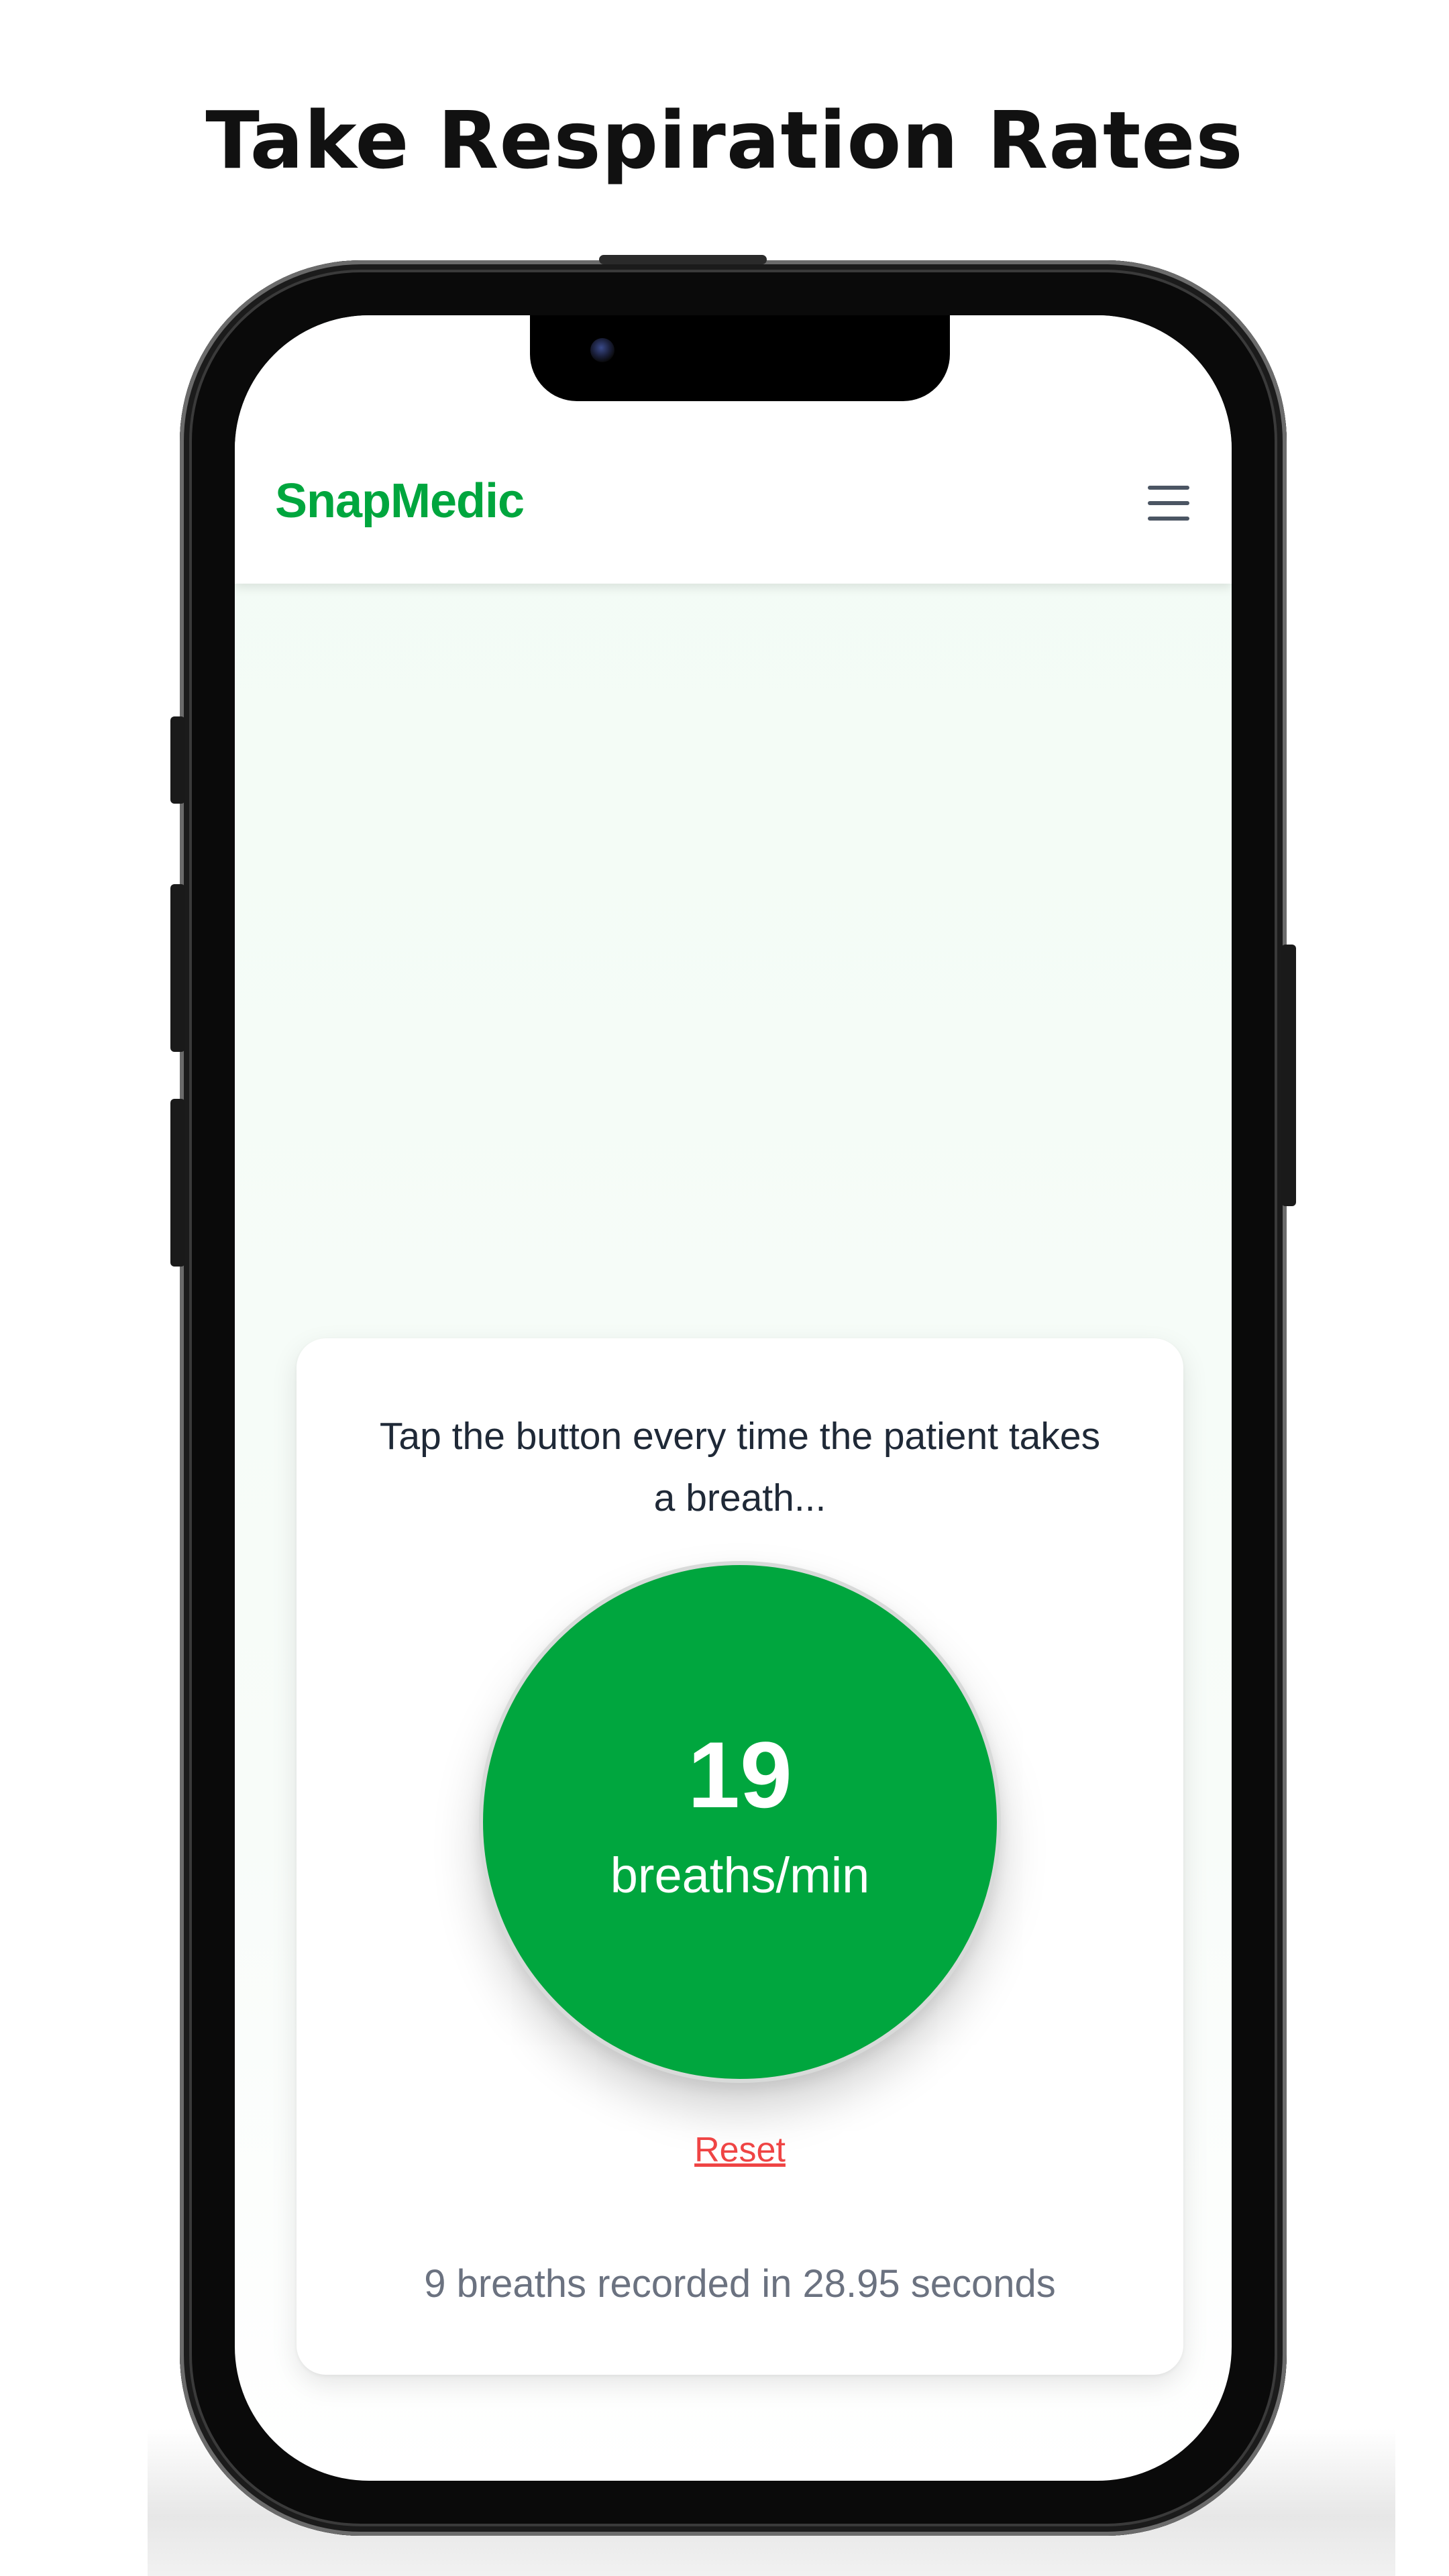 The width and height of the screenshot is (1449, 2576). What do you see at coordinates (740, 1875) in the screenshot?
I see `respiration-rate-unit: breaths/min` at bounding box center [740, 1875].